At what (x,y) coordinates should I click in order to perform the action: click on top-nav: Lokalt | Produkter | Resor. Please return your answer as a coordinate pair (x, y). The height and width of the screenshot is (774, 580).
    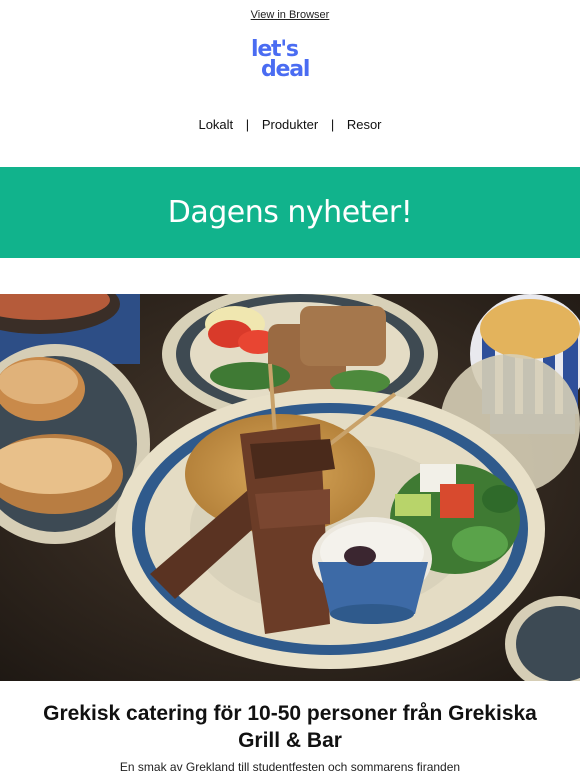
    Looking at the image, I should click on (290, 124).